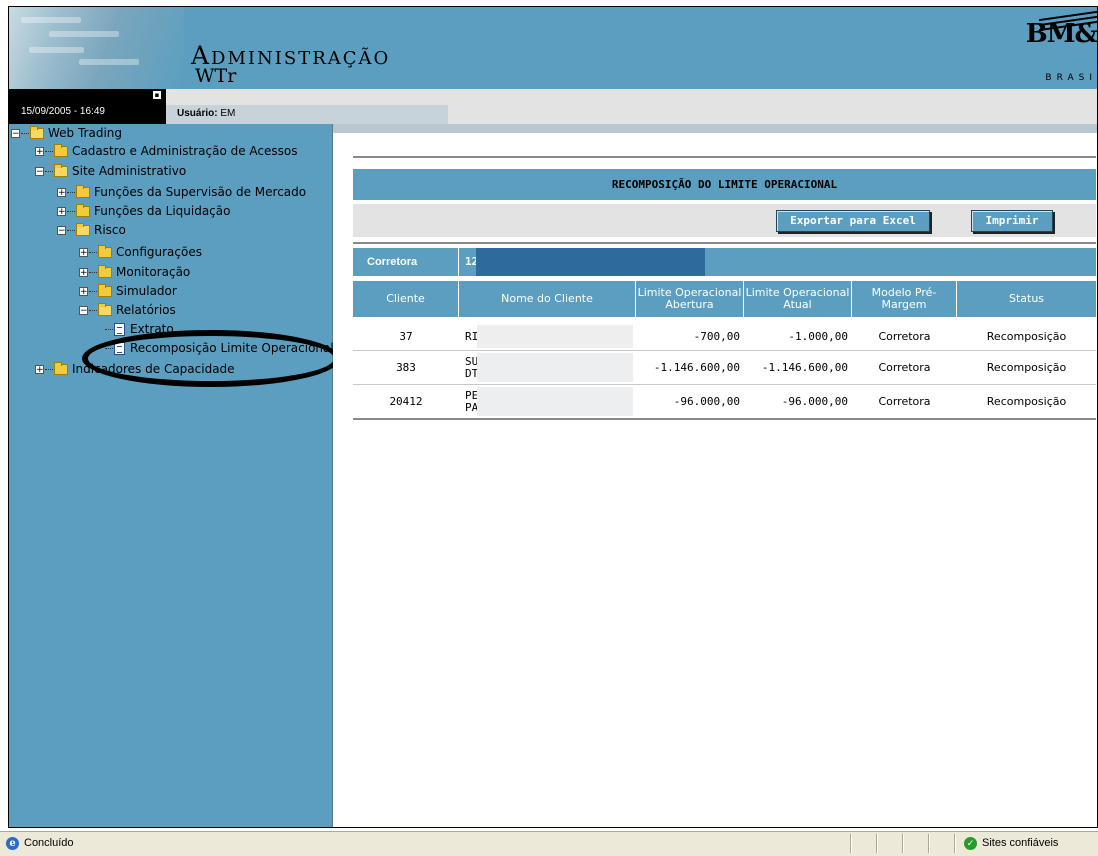  What do you see at coordinates (127, 310) in the screenshot?
I see `tree-item-relatorios: − Relatórios` at bounding box center [127, 310].